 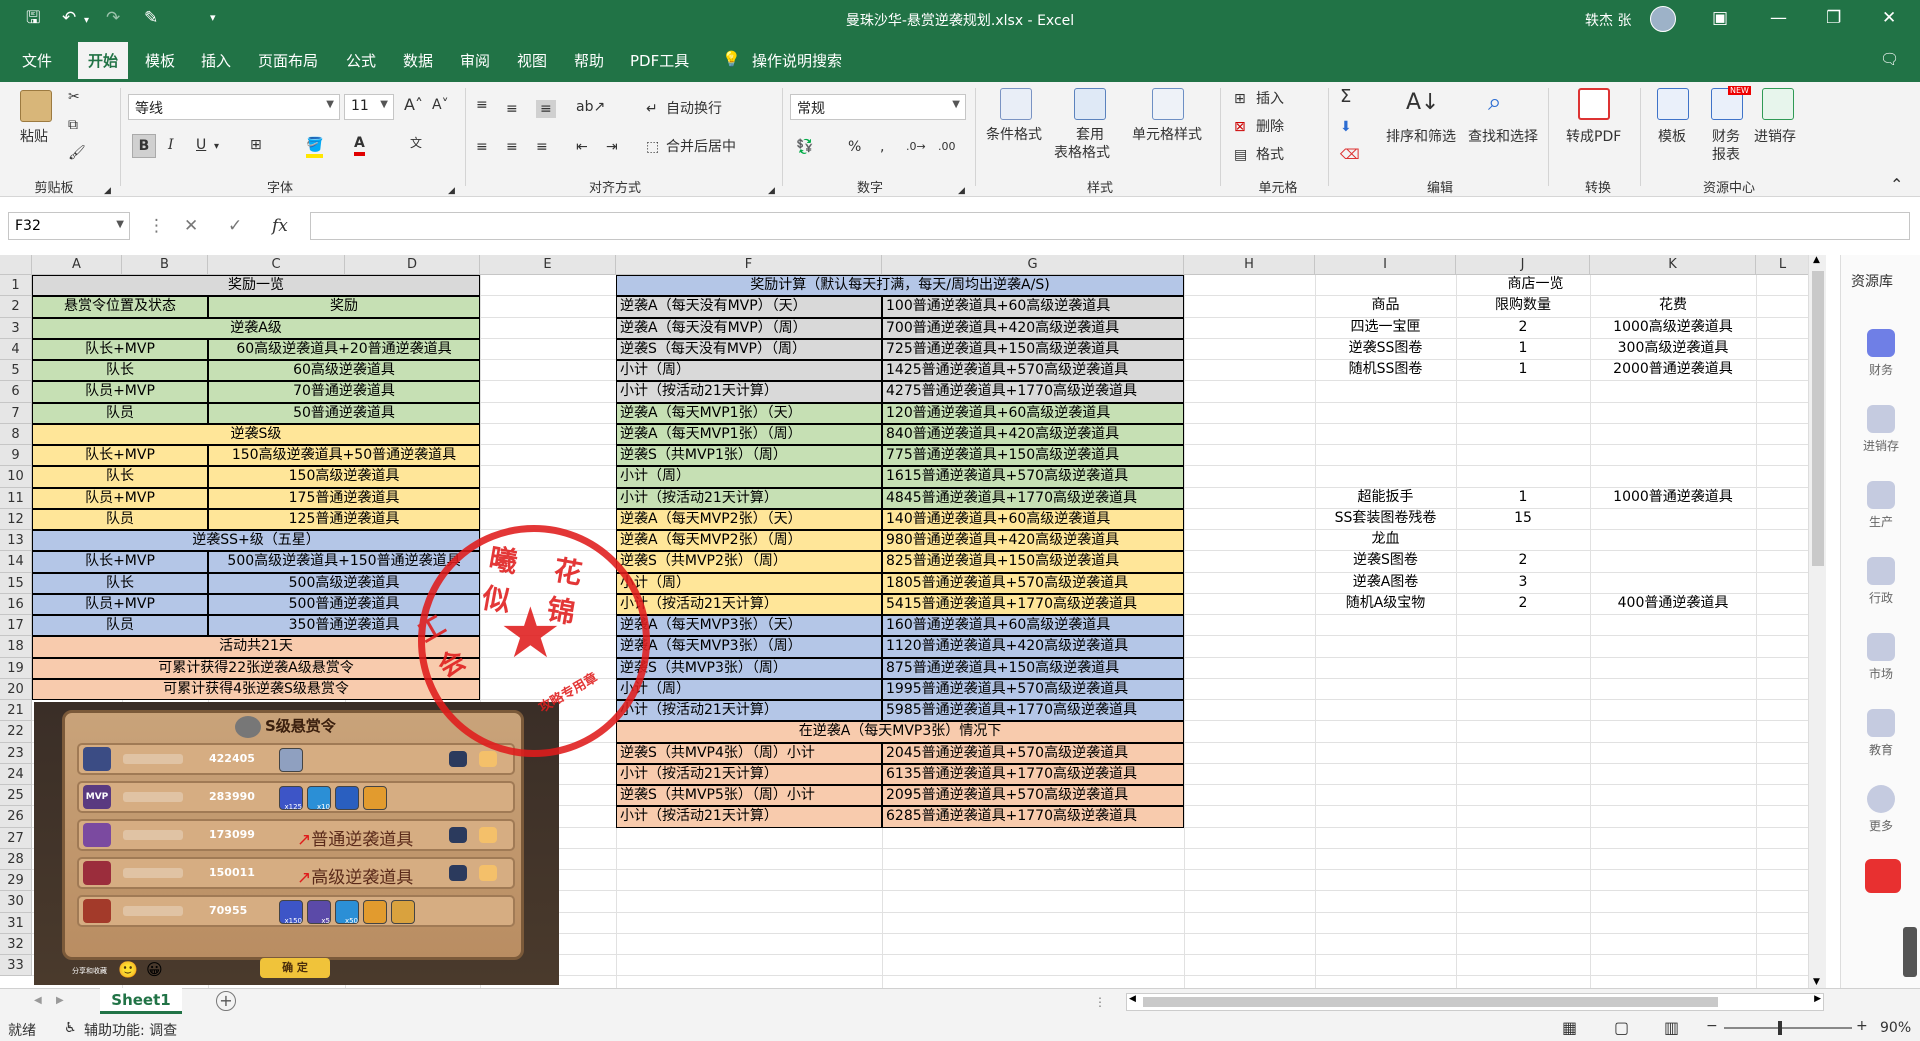 I want to click on font-name-select: 等线 ▼, so click(x=234, y=107).